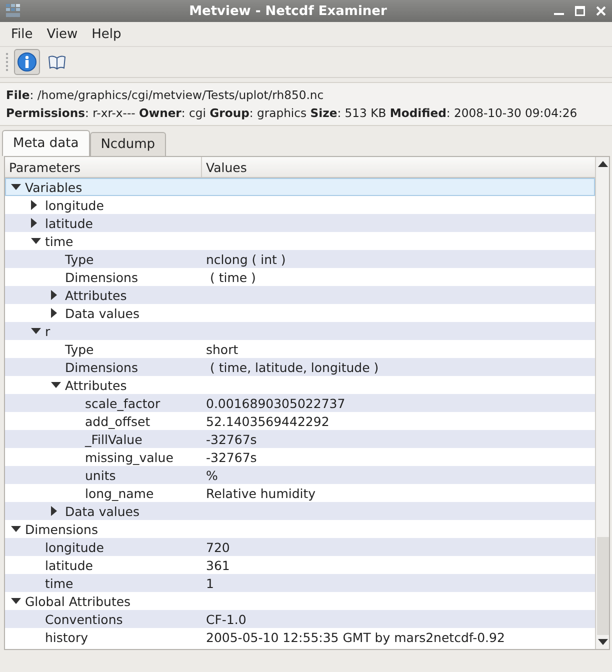 This screenshot has width=612, height=672. I want to click on parameter-name: r, so click(47, 331).